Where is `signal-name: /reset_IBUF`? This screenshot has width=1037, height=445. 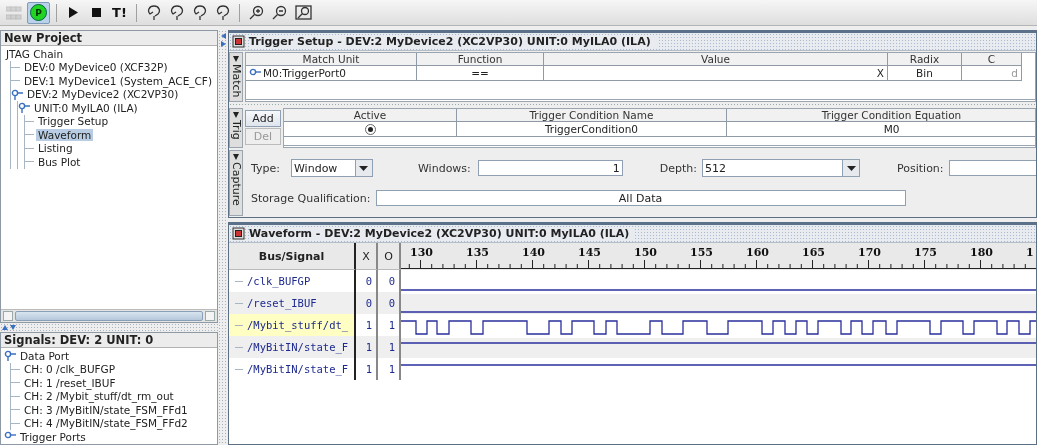 signal-name: /reset_IBUF is located at coordinates (292, 303).